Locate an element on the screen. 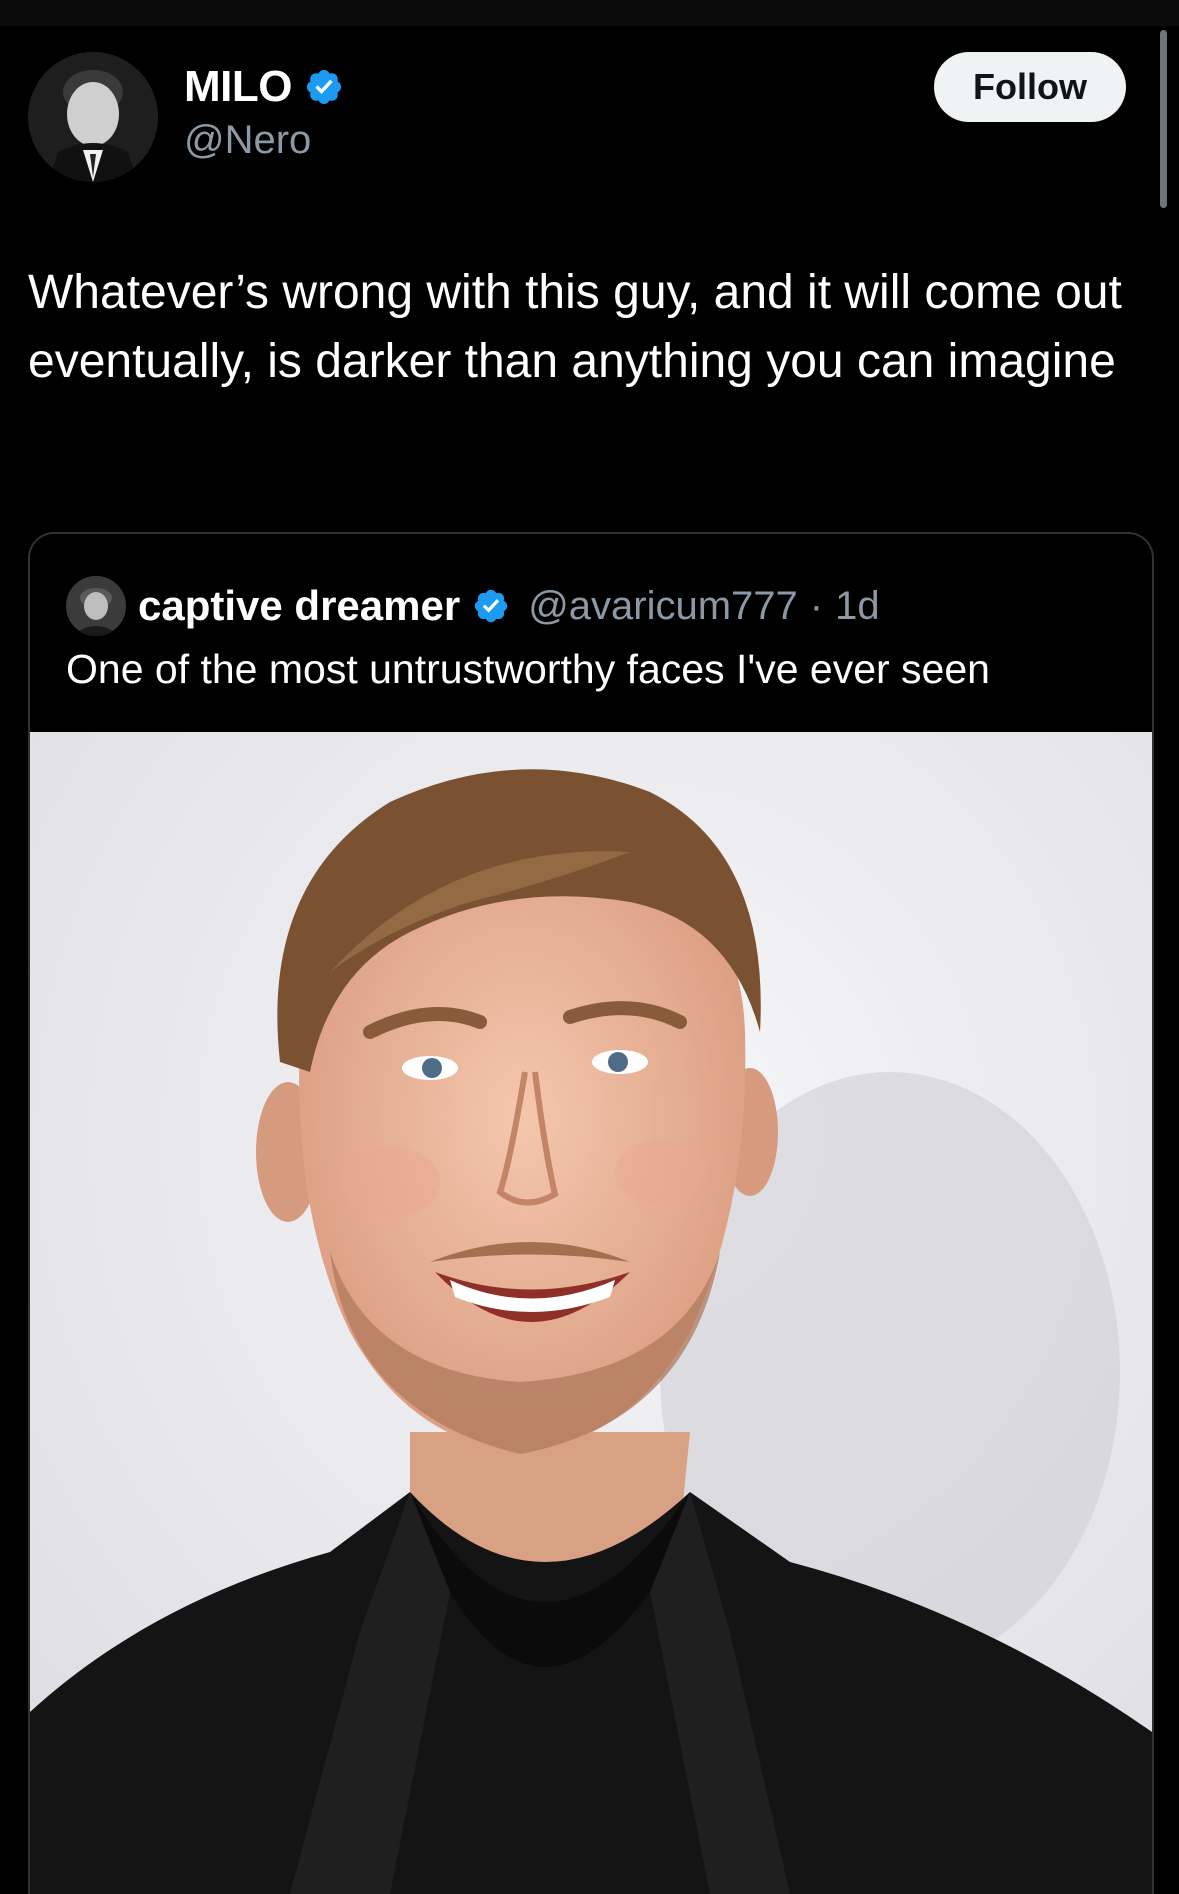  quoted-author-avatar is located at coordinates (96, 606).